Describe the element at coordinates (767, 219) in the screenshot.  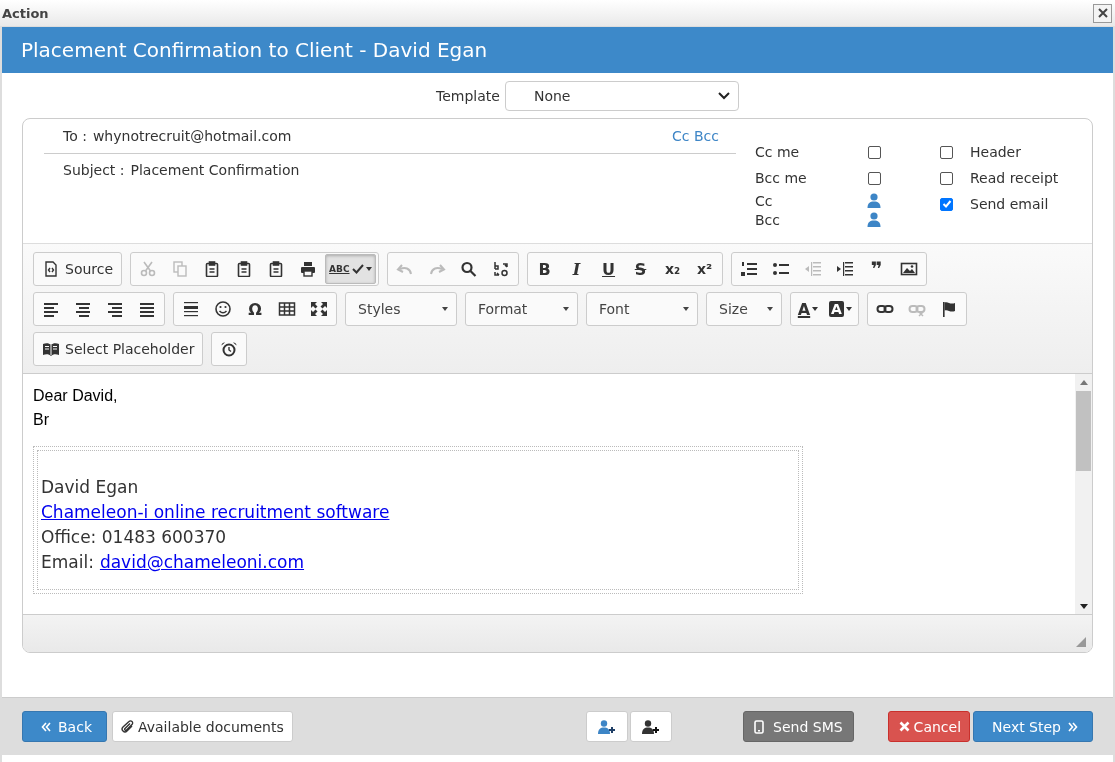
I see `option-label: Bcc` at that location.